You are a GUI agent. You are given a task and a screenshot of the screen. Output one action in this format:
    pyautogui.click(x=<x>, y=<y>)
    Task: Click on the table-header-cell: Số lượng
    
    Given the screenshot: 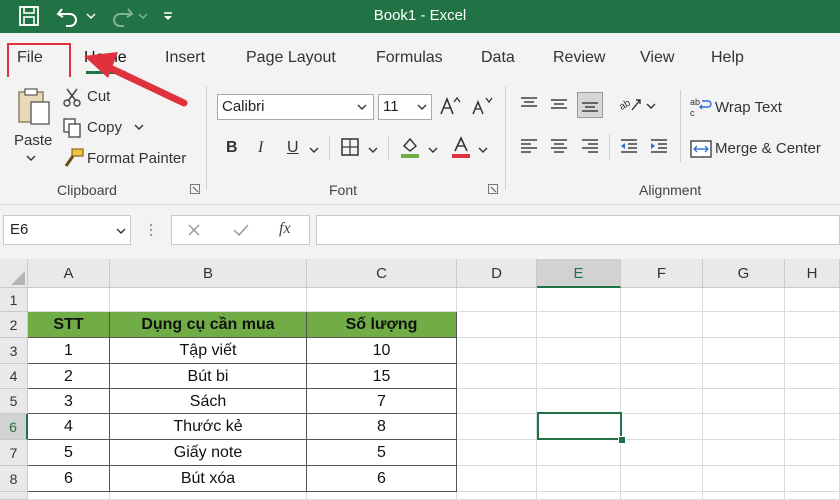 What is the action you would take?
    pyautogui.click(x=382, y=325)
    